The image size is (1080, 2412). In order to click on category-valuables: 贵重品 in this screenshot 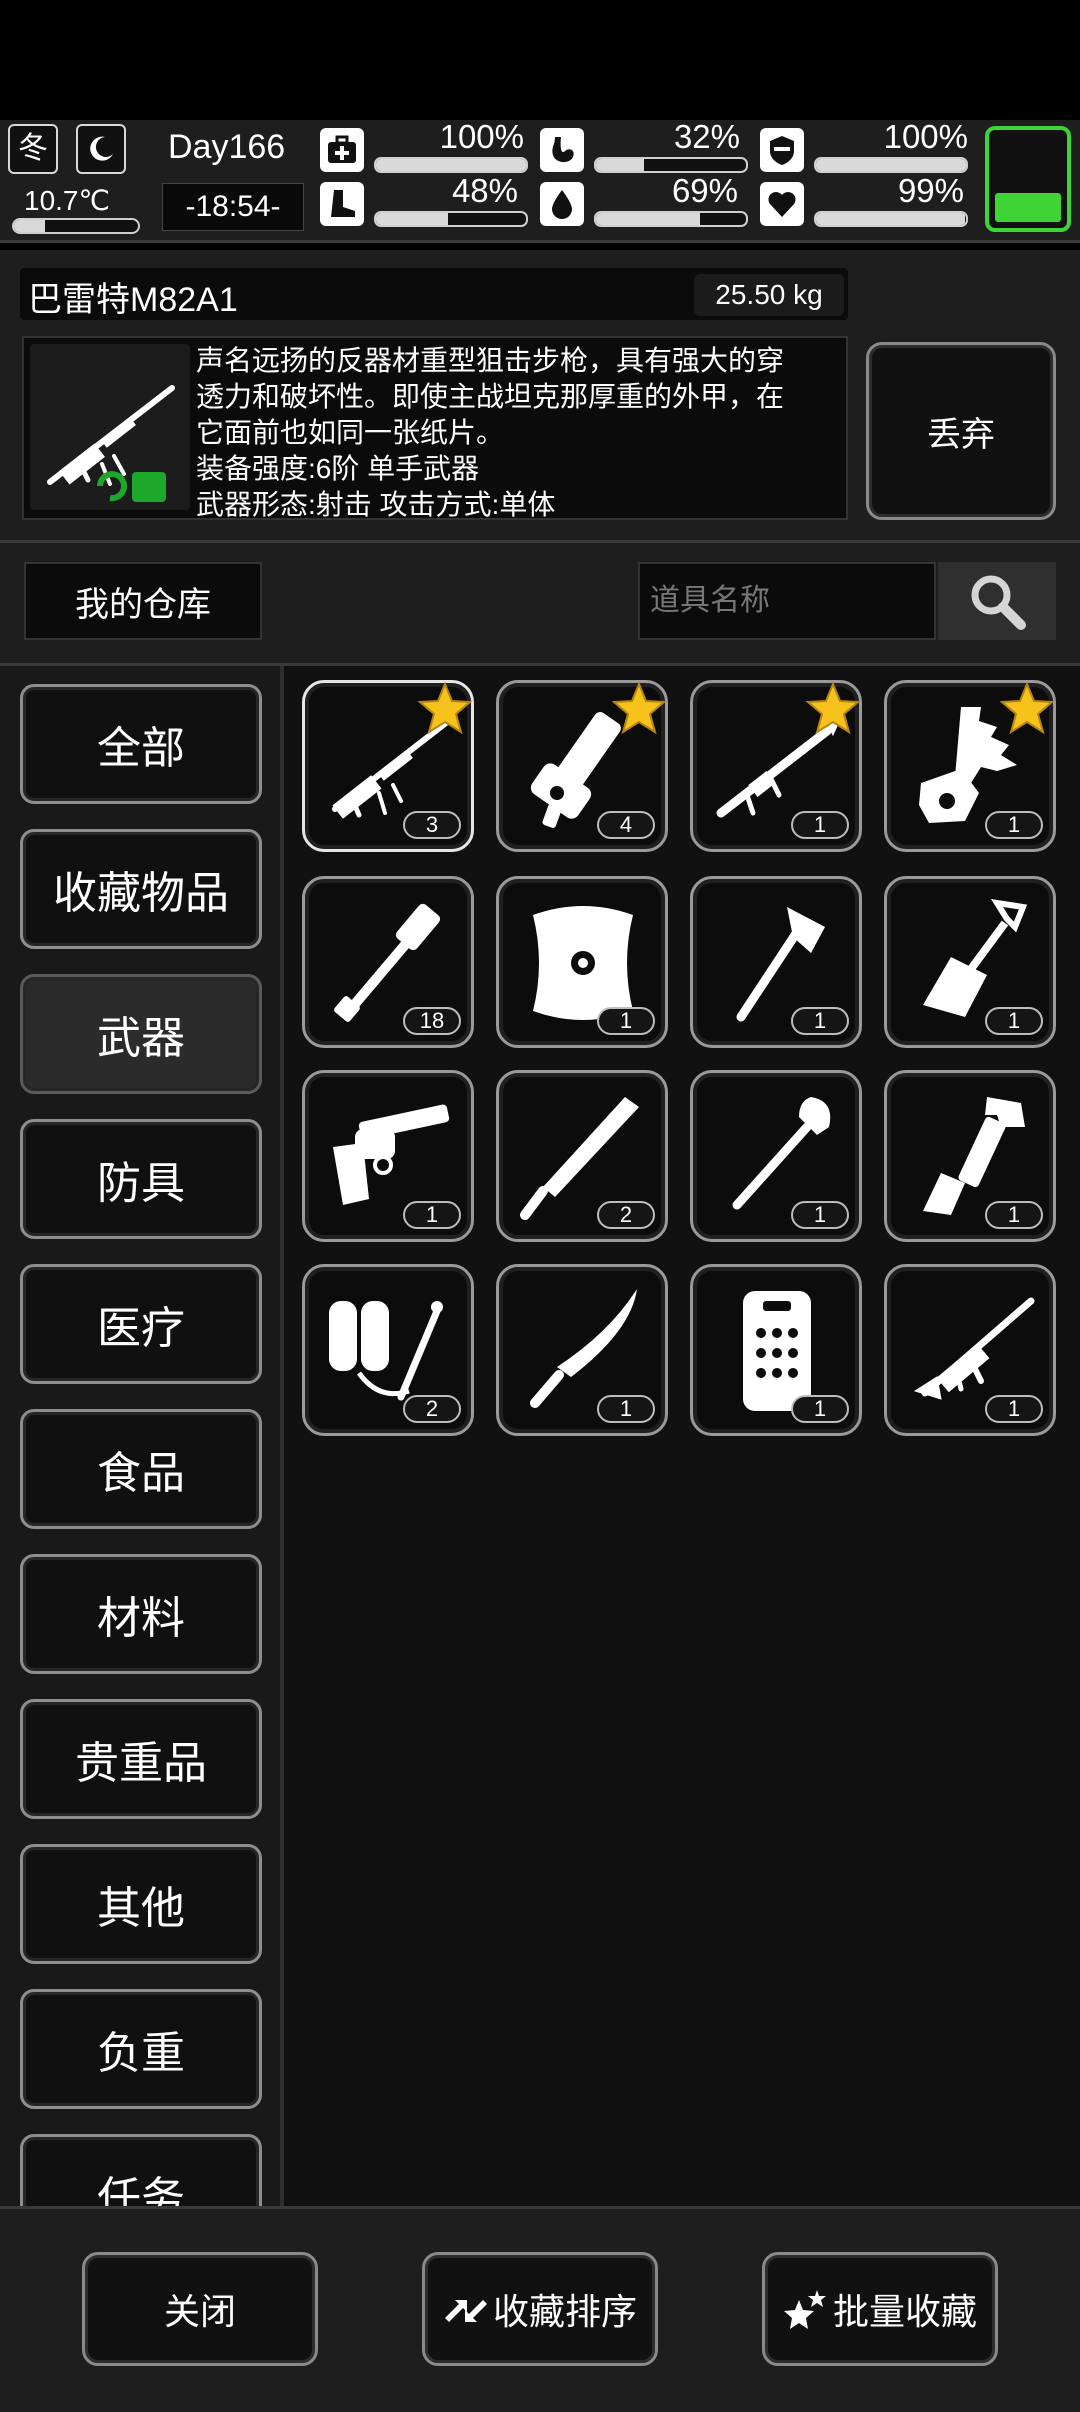, I will do `click(141, 1759)`.